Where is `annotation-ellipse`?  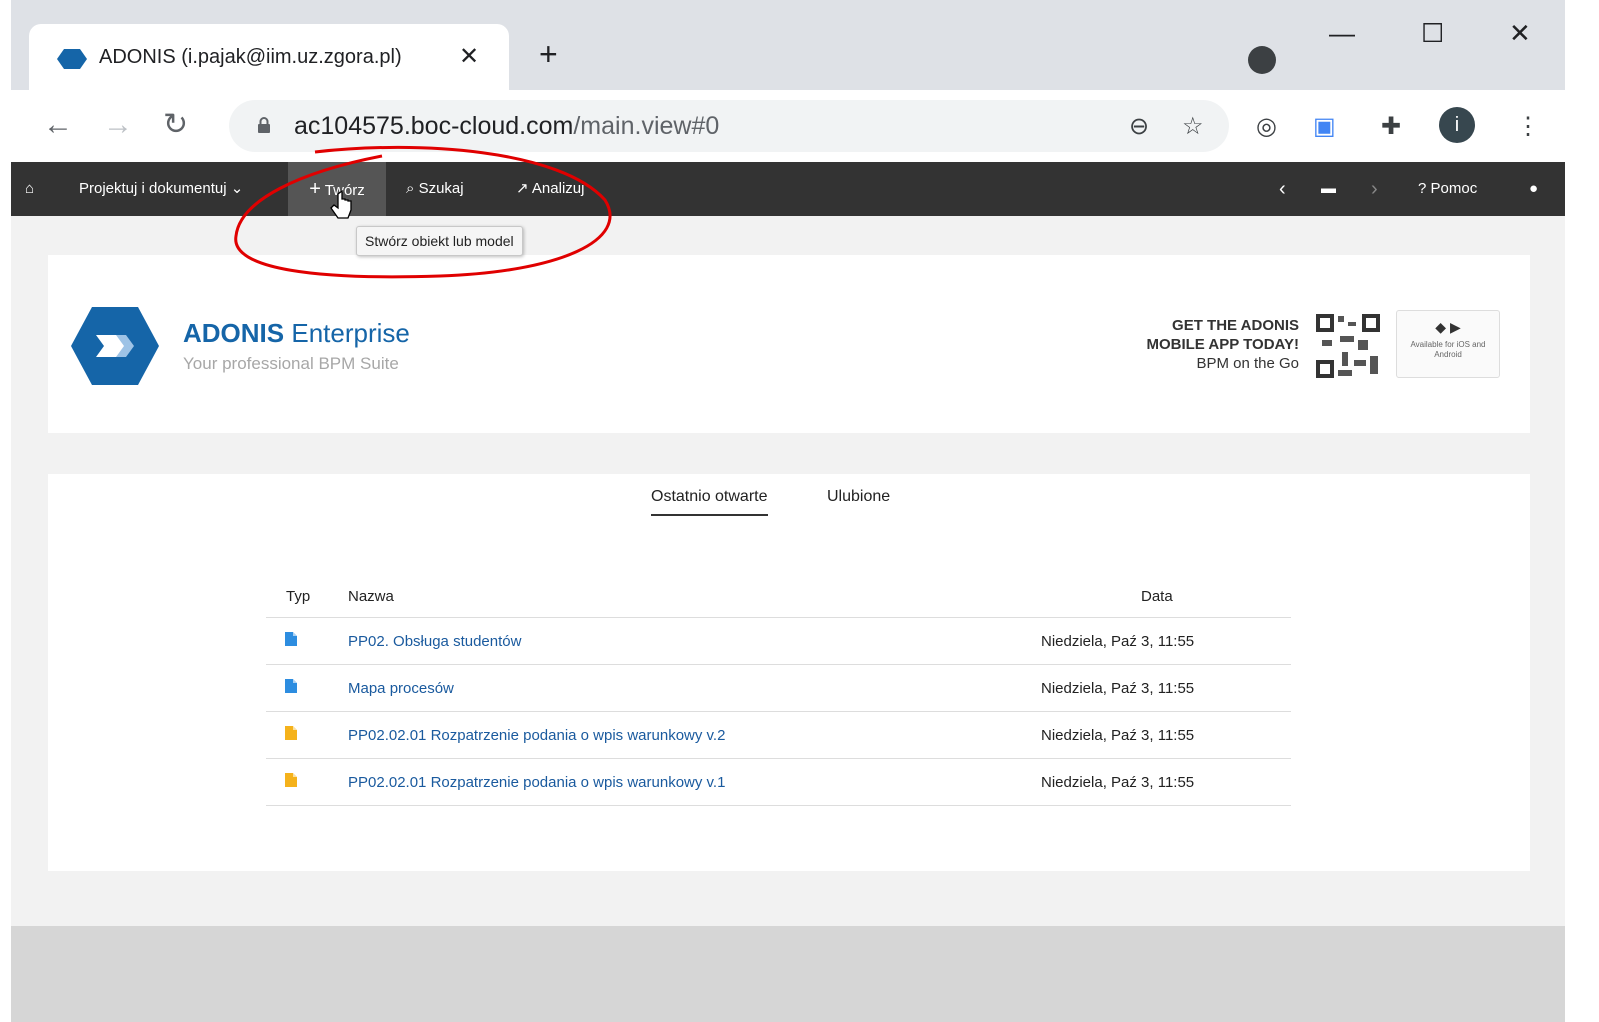
annotation-ellipse is located at coordinates (423, 212).